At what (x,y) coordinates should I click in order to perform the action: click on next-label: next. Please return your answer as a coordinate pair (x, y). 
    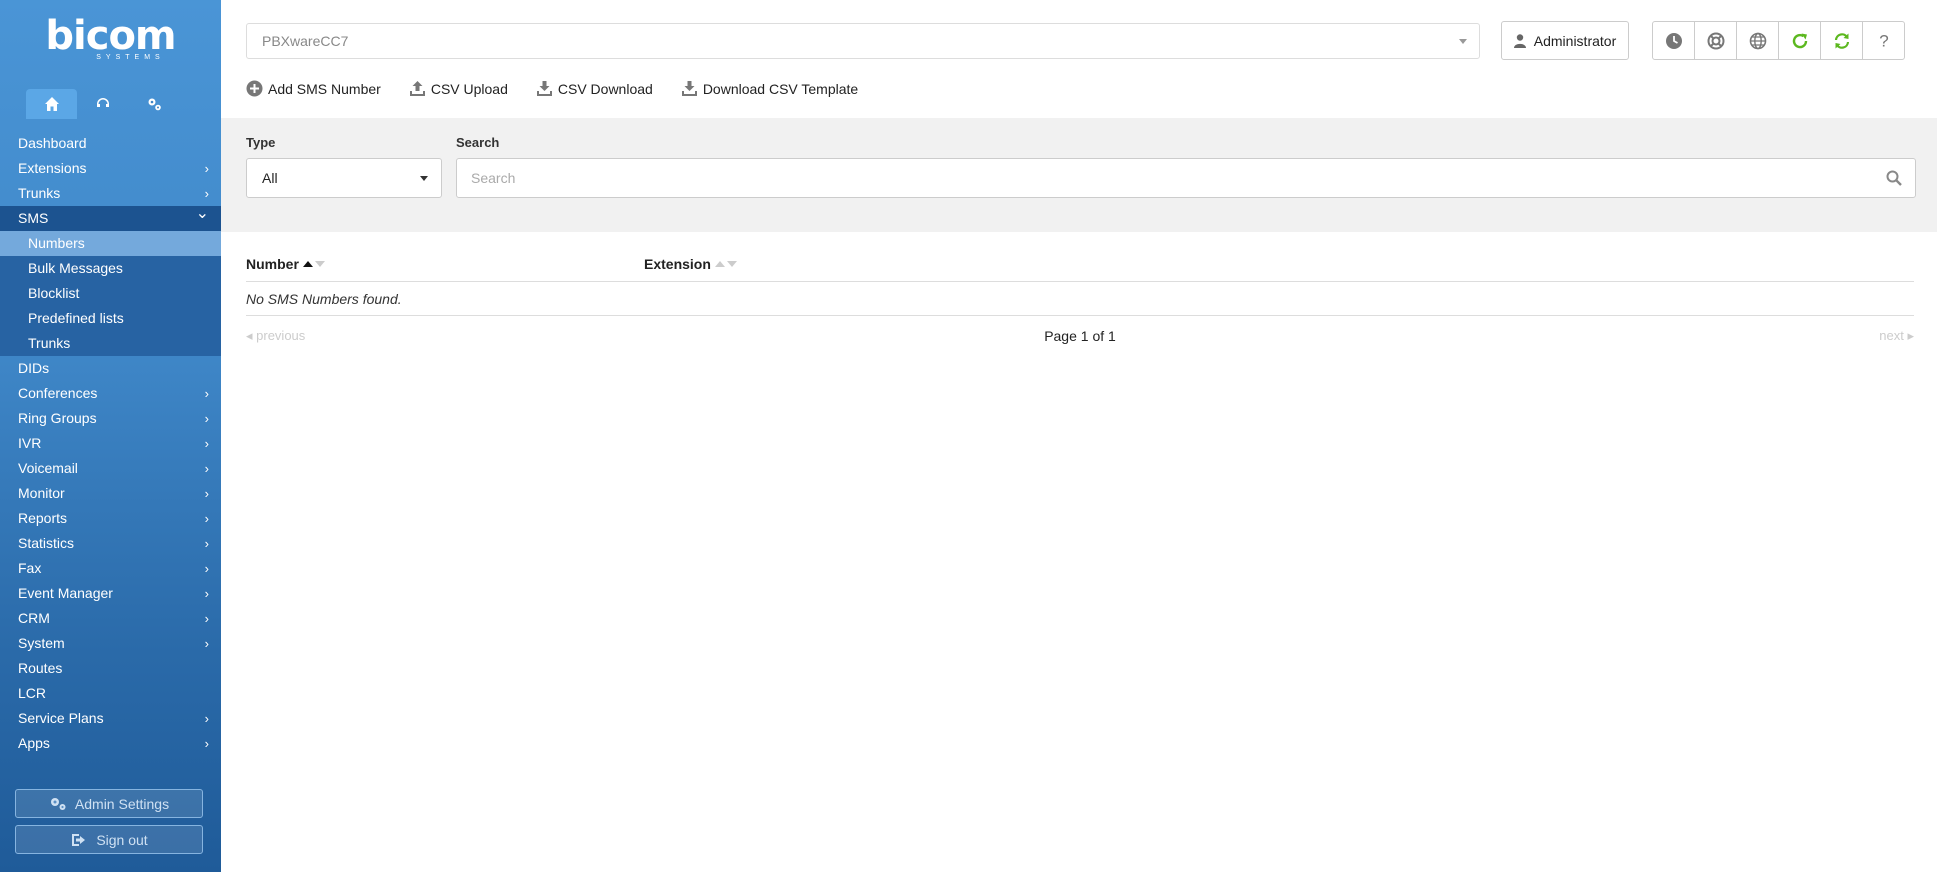
    Looking at the image, I should click on (1891, 335).